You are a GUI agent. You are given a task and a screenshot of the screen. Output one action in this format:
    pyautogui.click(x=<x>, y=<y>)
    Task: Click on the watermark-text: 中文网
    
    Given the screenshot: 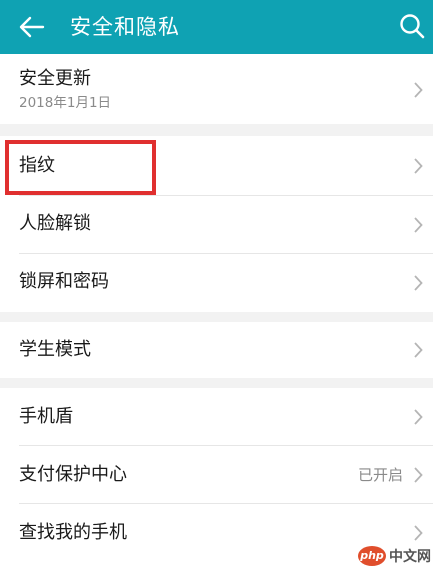 What is the action you would take?
    pyautogui.click(x=410, y=557)
    